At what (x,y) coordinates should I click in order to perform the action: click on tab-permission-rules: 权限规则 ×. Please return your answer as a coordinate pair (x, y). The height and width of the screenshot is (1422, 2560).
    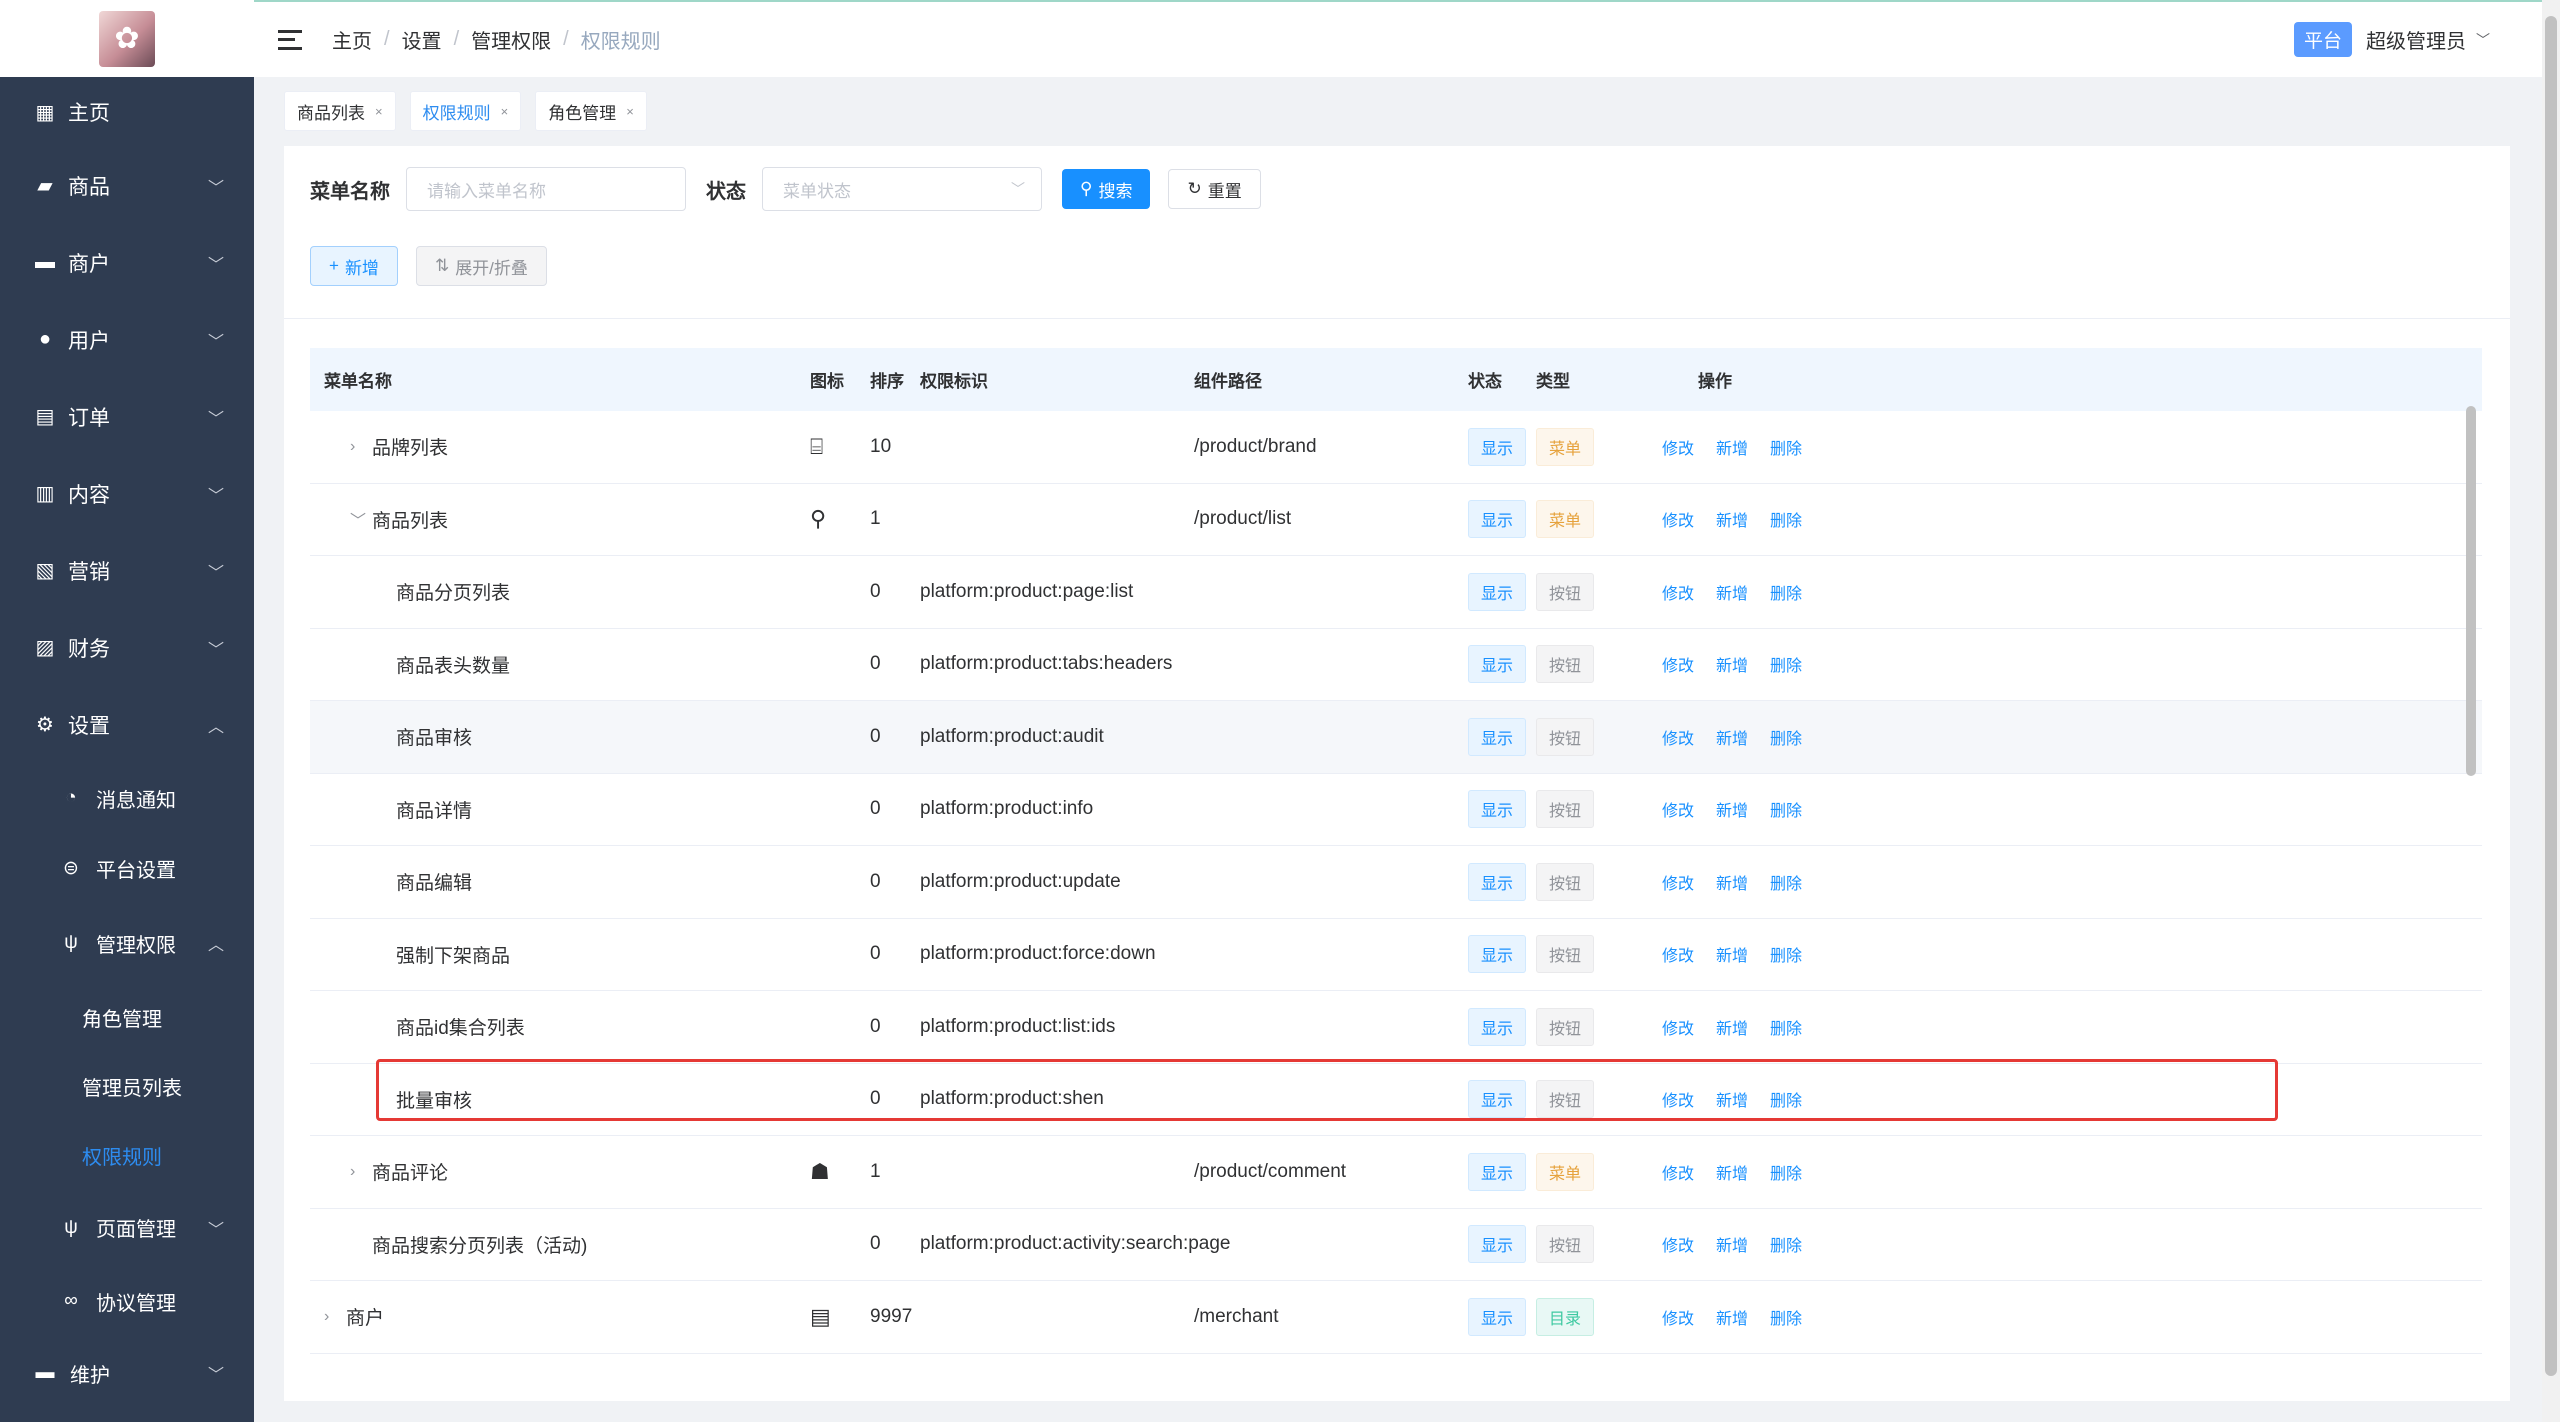
    Looking at the image, I should click on (465, 111).